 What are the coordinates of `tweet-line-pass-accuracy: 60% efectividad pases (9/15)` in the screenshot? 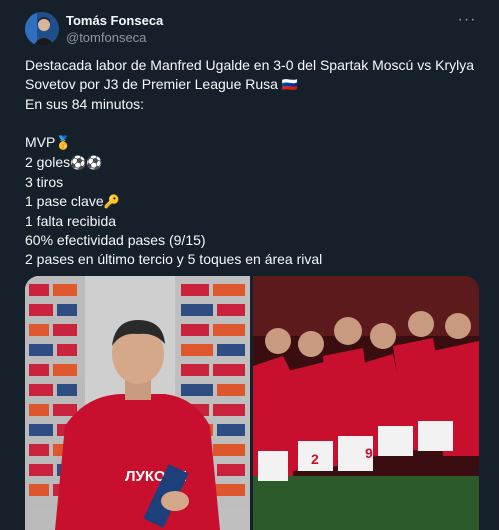 It's located at (115, 240).